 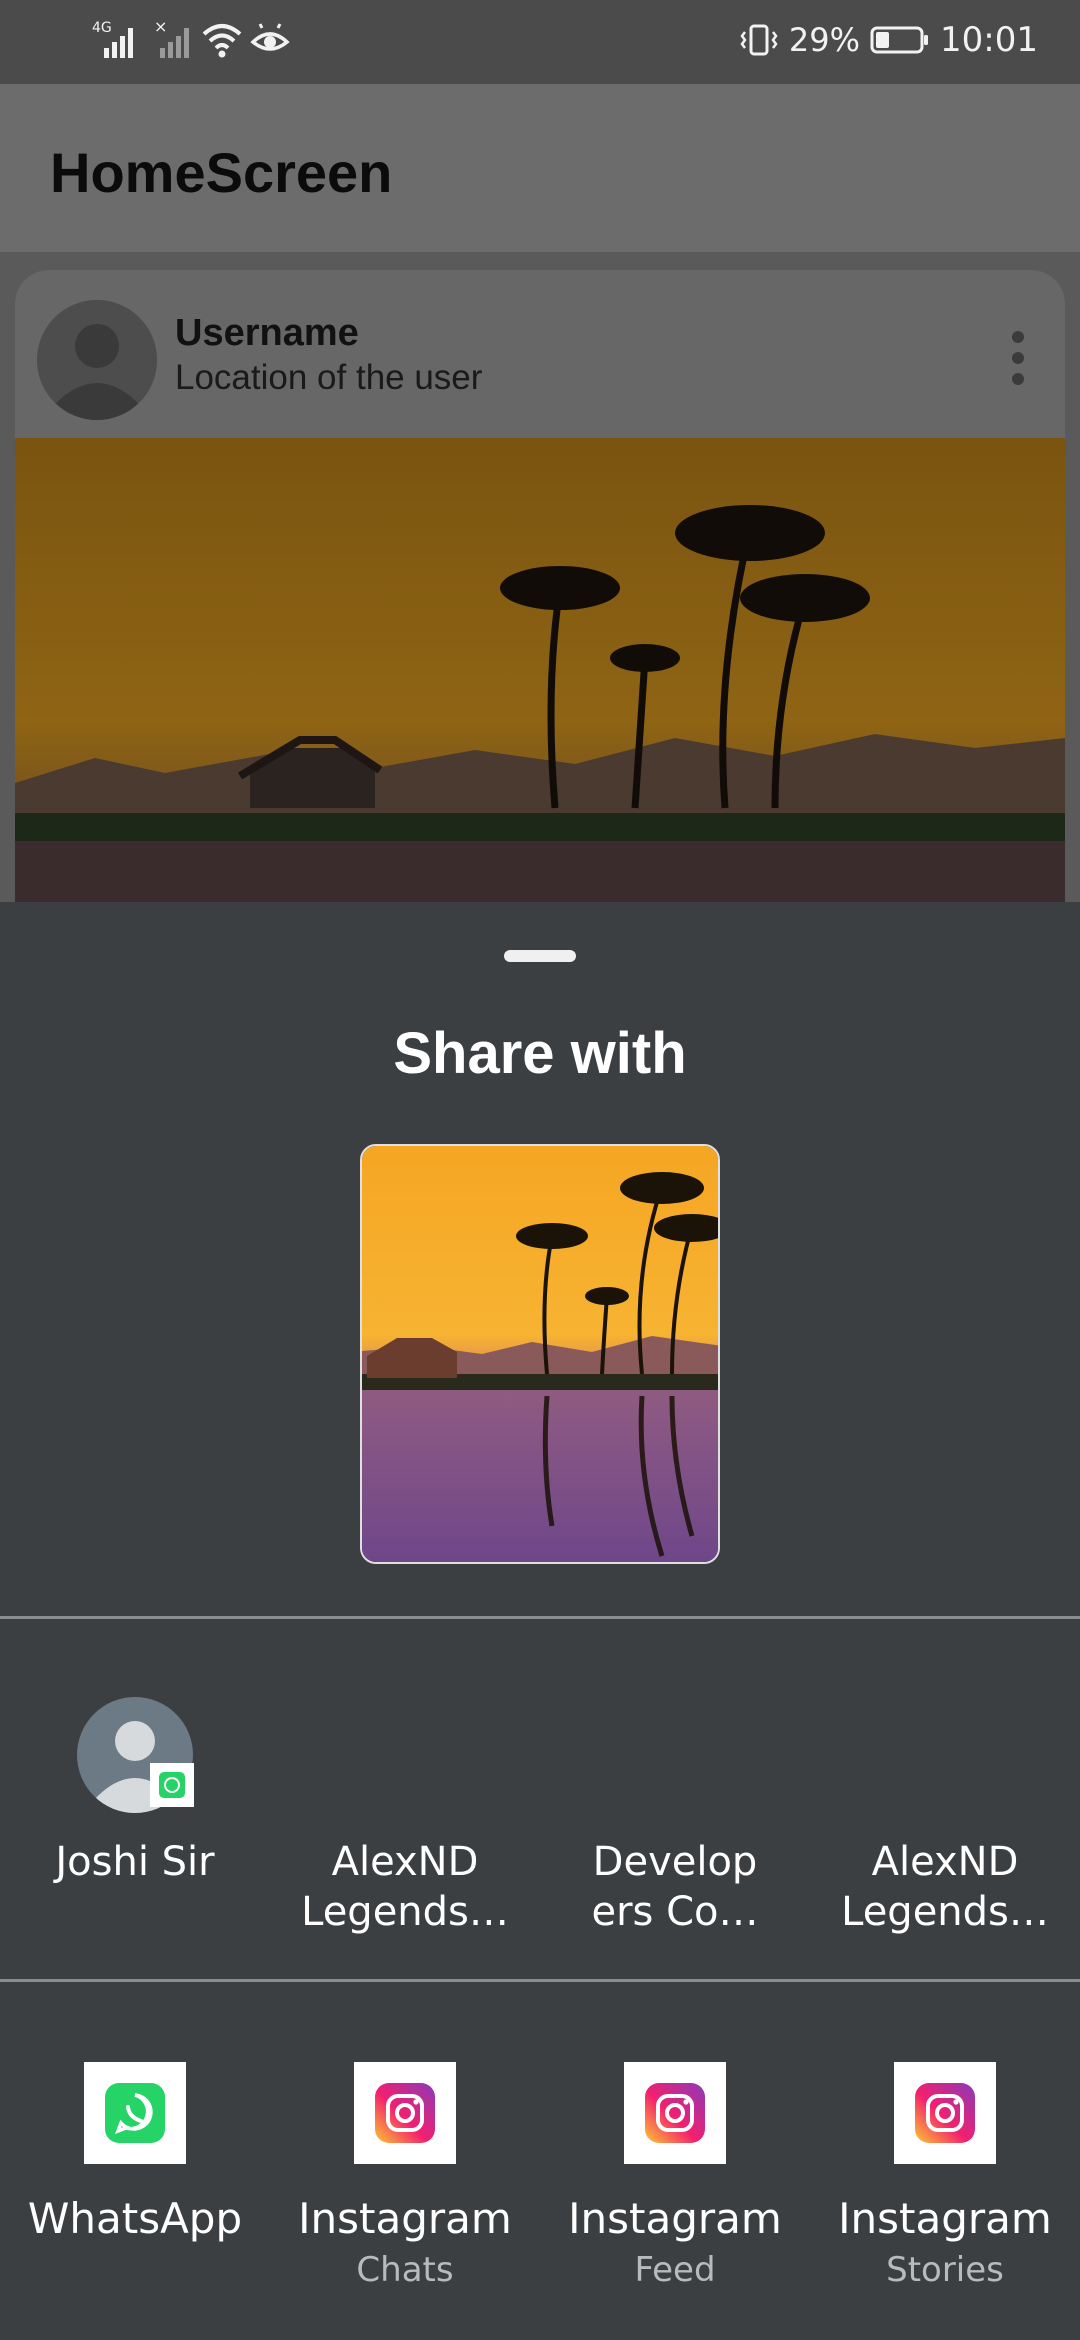 I want to click on share-app-instagram-feed: Instagram Feed, so click(x=675, y=2192).